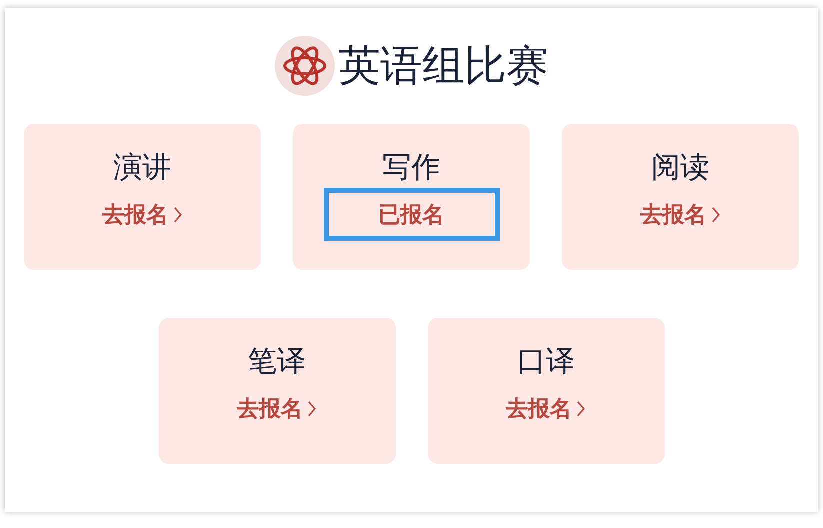 Image resolution: width=823 pixels, height=528 pixels. What do you see at coordinates (546, 361) in the screenshot?
I see `contest-name: 口译` at bounding box center [546, 361].